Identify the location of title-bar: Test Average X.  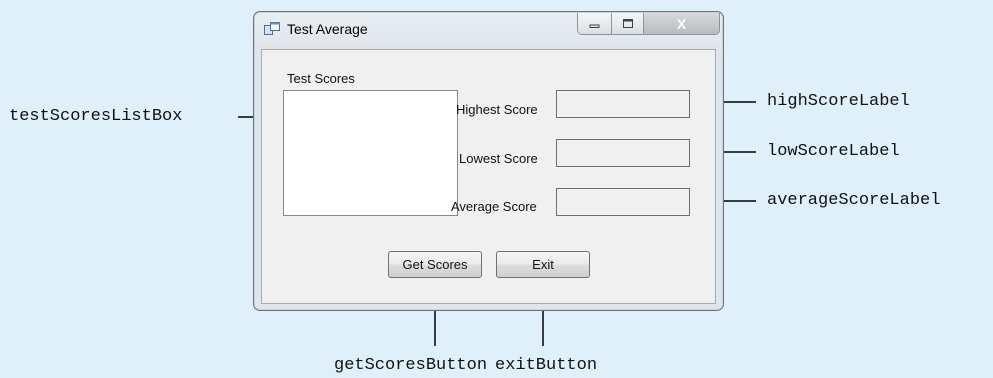
(488, 29).